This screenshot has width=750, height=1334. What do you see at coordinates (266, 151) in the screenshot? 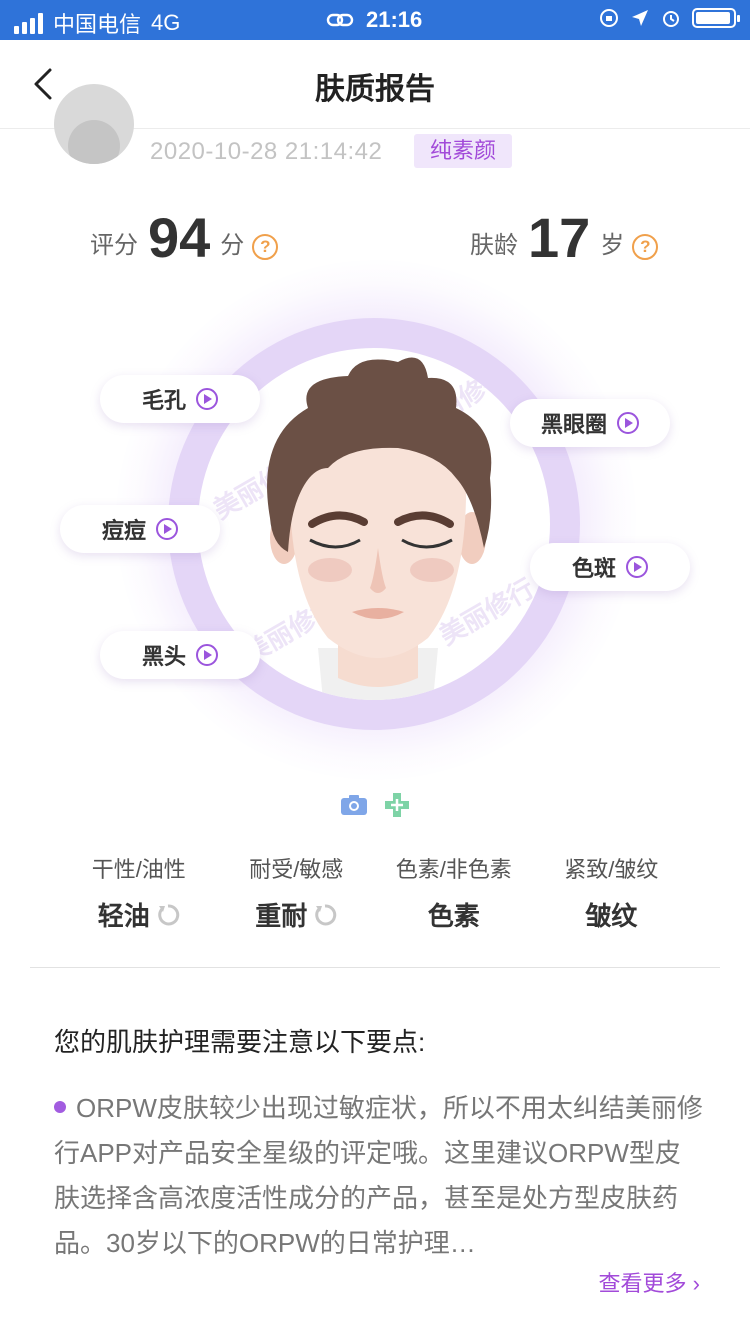
I see `report-datetime: 2020-10-28 21:14:42` at bounding box center [266, 151].